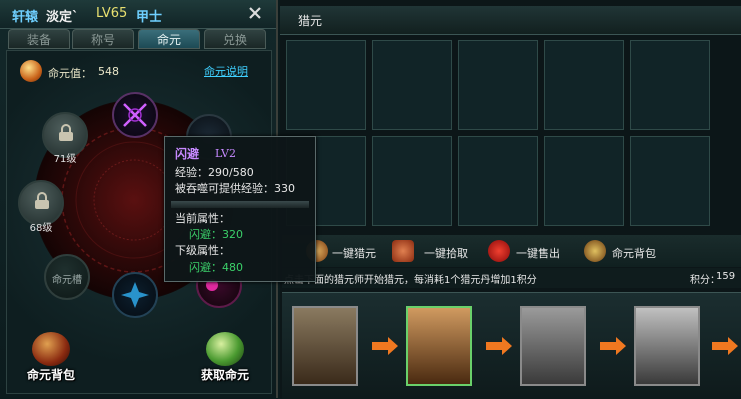 The height and width of the screenshot is (399, 741). I want to click on tab-title: 称号, so click(103, 39).